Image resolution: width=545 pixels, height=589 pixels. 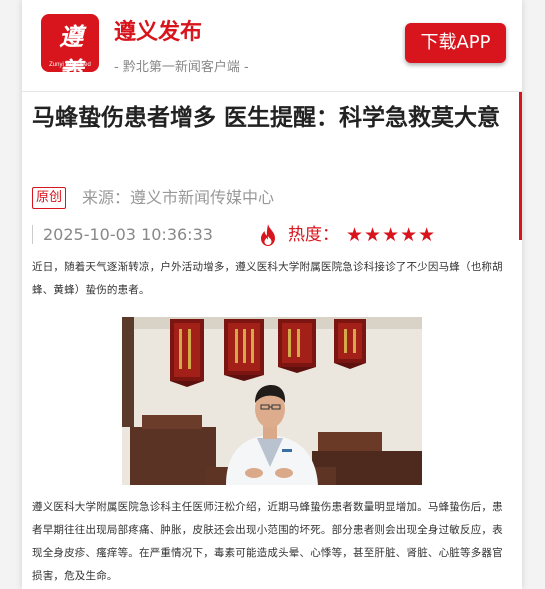 What do you see at coordinates (272, 91) in the screenshot?
I see `header-divider` at bounding box center [272, 91].